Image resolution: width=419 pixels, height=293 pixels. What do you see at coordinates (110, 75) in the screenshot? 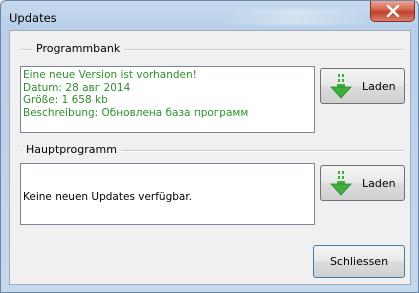
I see `info-line: Eine neue Version ist vorhanden!` at bounding box center [110, 75].